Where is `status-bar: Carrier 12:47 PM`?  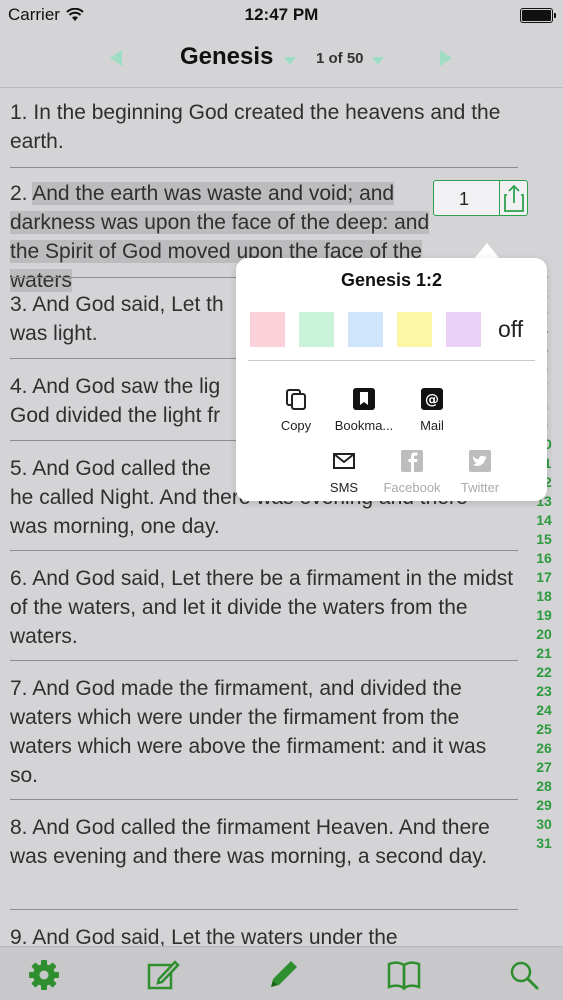 status-bar: Carrier 12:47 PM is located at coordinates (281, 15).